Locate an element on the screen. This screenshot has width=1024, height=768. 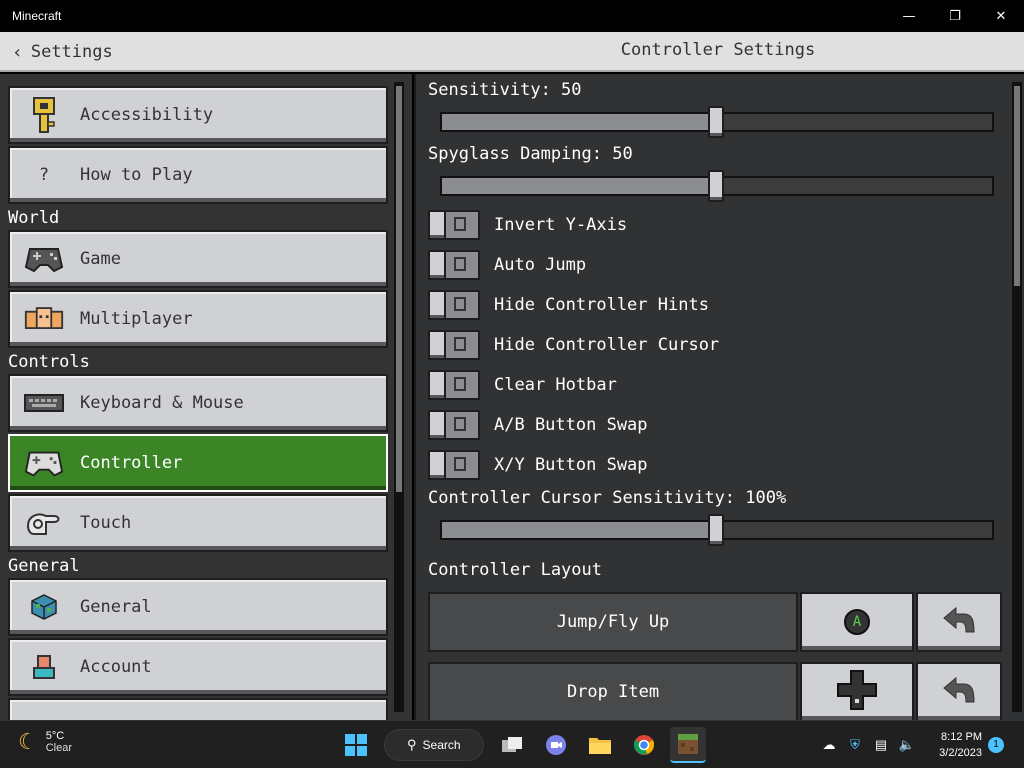
sidebar-item-accessibility: Accessibility is located at coordinates (198, 115).